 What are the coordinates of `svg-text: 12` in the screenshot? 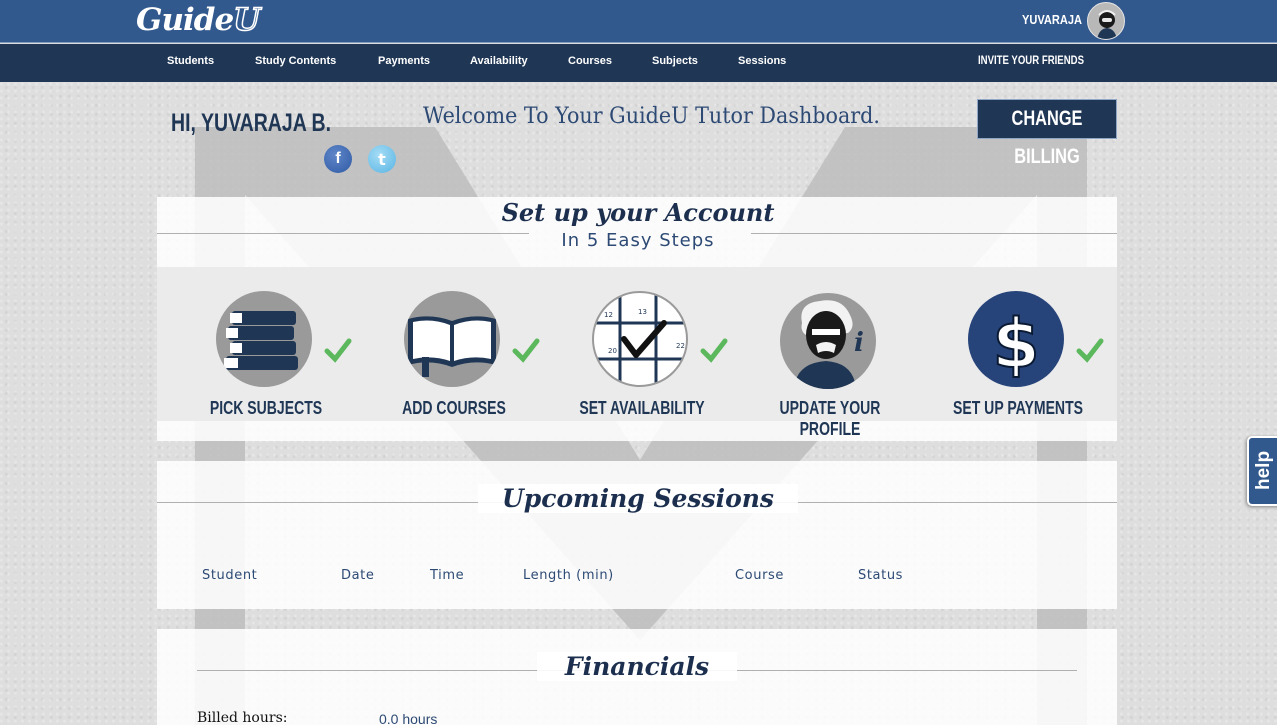 It's located at (608, 315).